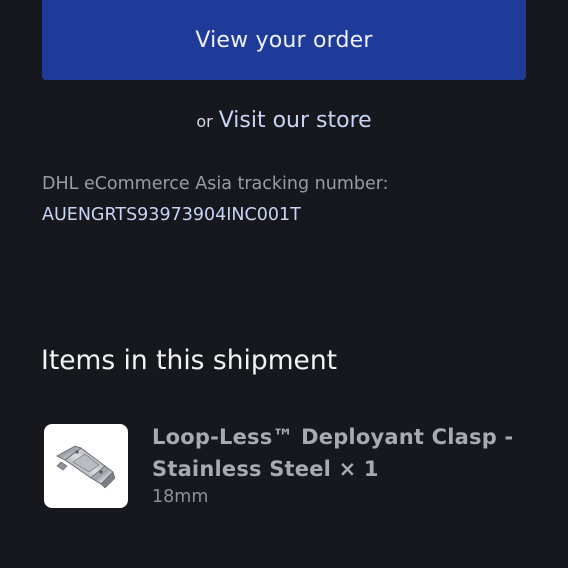 This screenshot has width=568, height=568. I want to click on item-thumbnail, so click(86, 466).